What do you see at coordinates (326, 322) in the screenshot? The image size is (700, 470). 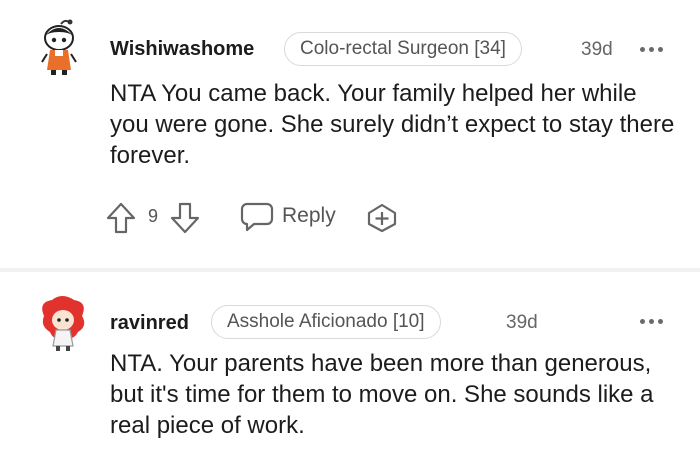 I see `user-flair: Asshole Aficionado [10]` at bounding box center [326, 322].